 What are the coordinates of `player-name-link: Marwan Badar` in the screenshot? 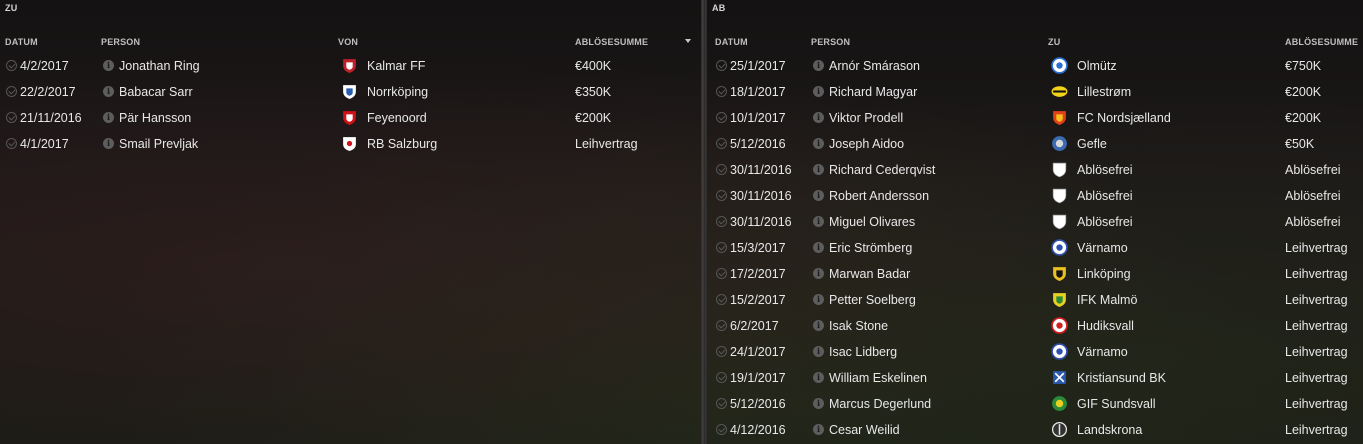 It's located at (869, 274).